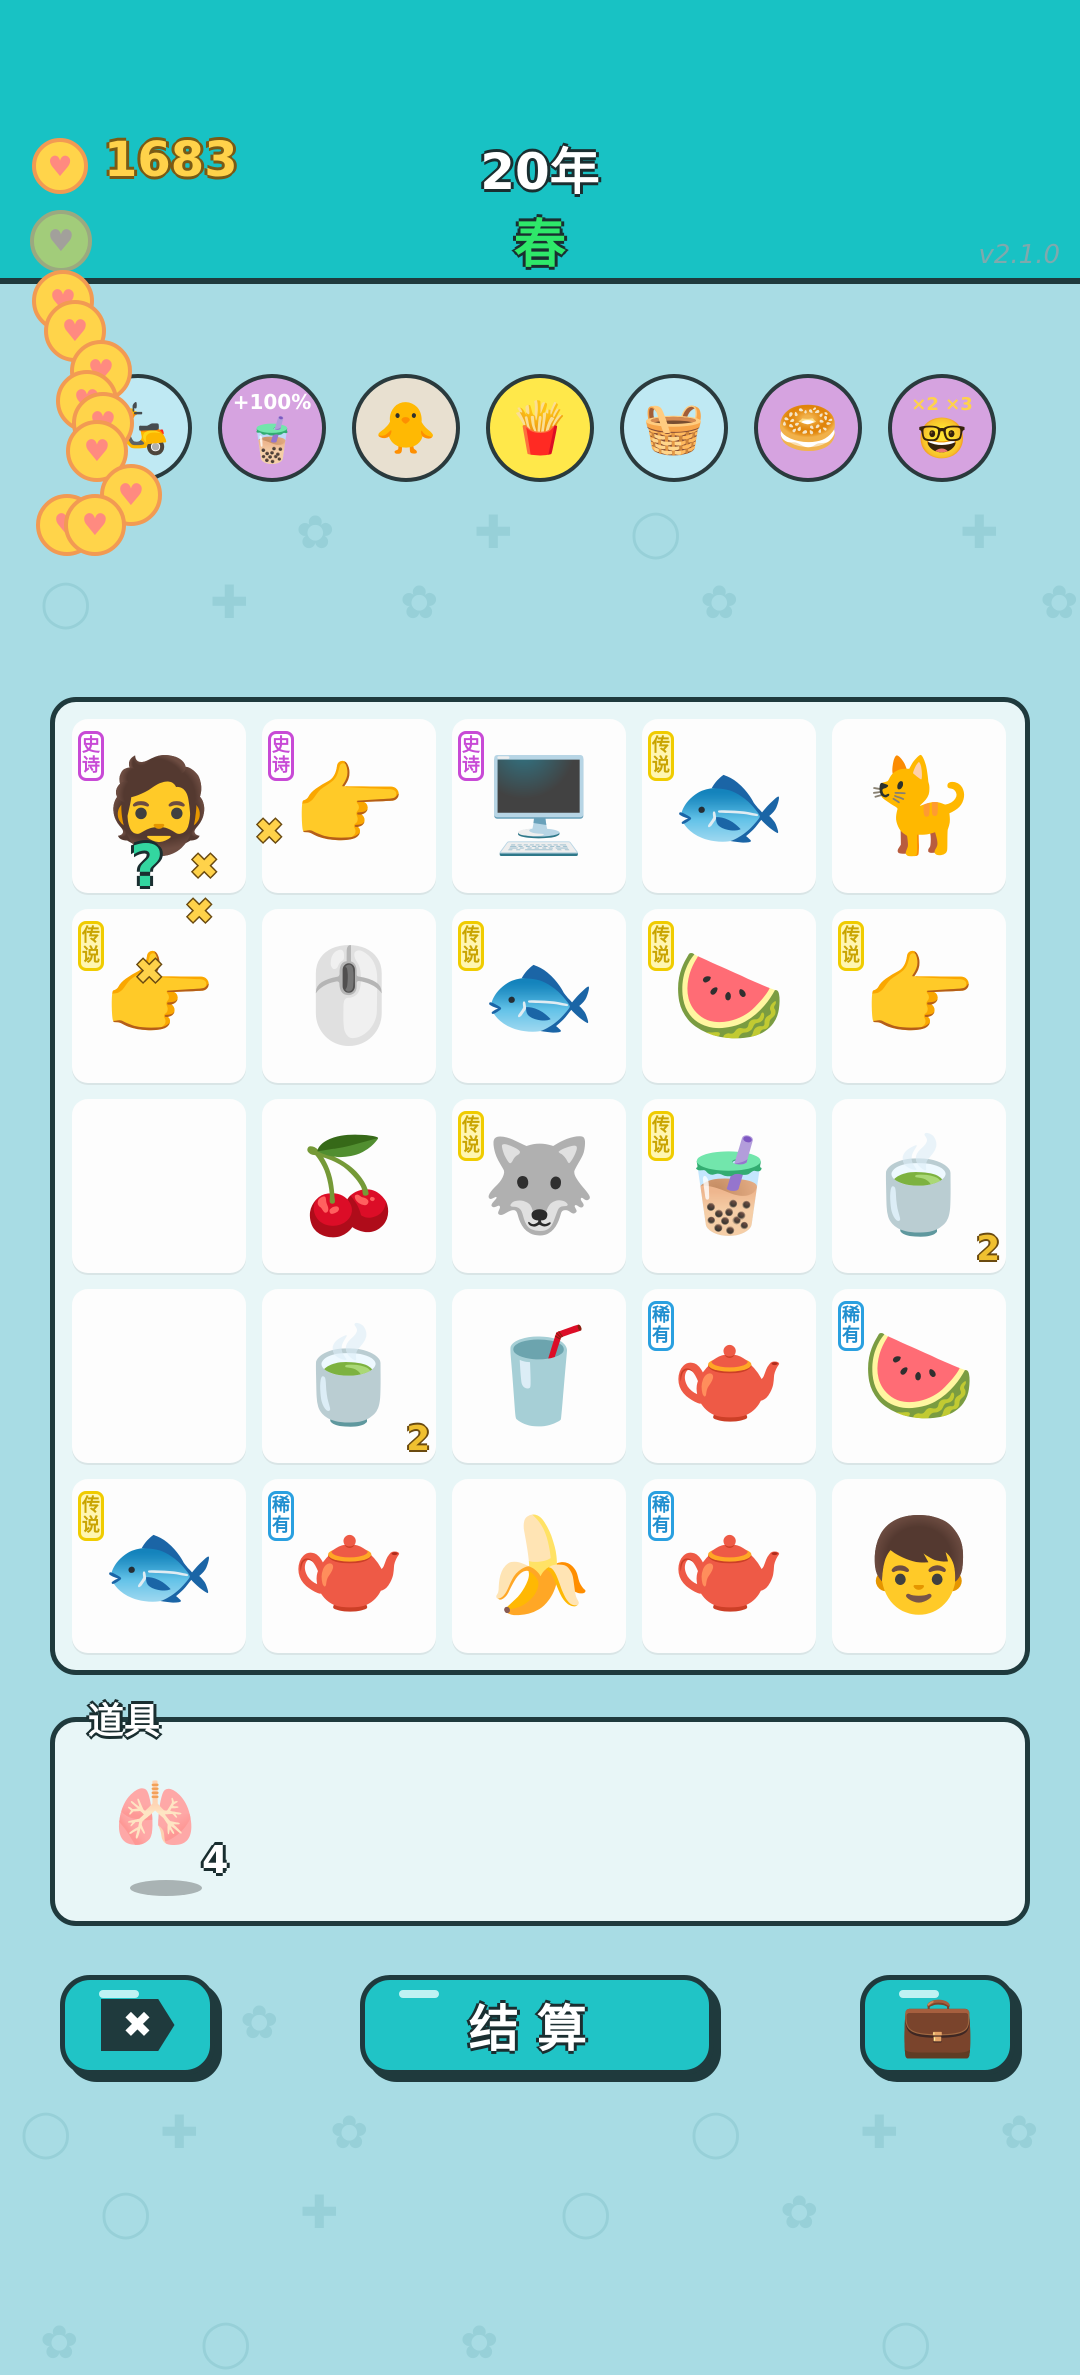 The width and height of the screenshot is (1080, 2375). Describe the element at coordinates (349, 806) in the screenshot. I see `board-cell: 👉 史诗` at that location.